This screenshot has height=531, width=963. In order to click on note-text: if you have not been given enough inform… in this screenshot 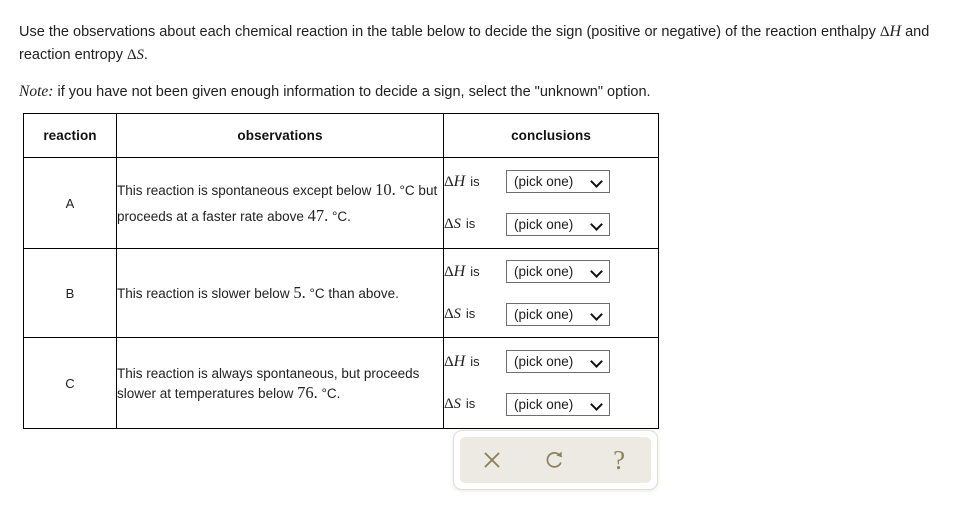, I will do `click(352, 91)`.